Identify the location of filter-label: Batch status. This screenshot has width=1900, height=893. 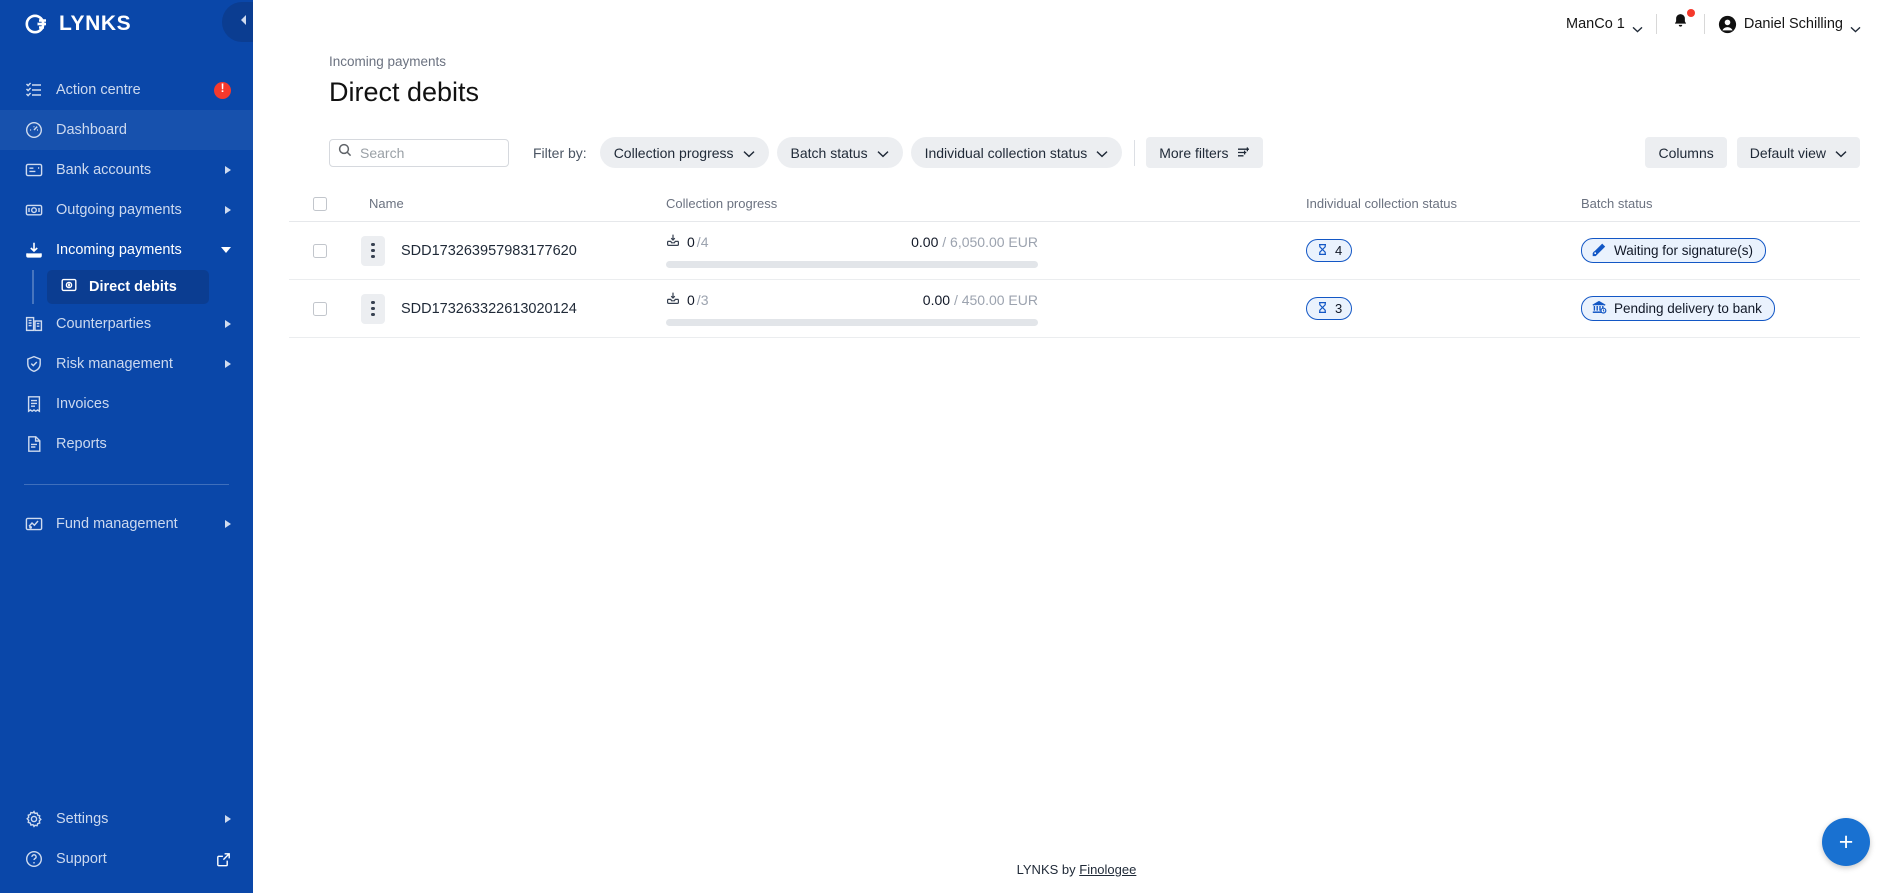
(829, 152).